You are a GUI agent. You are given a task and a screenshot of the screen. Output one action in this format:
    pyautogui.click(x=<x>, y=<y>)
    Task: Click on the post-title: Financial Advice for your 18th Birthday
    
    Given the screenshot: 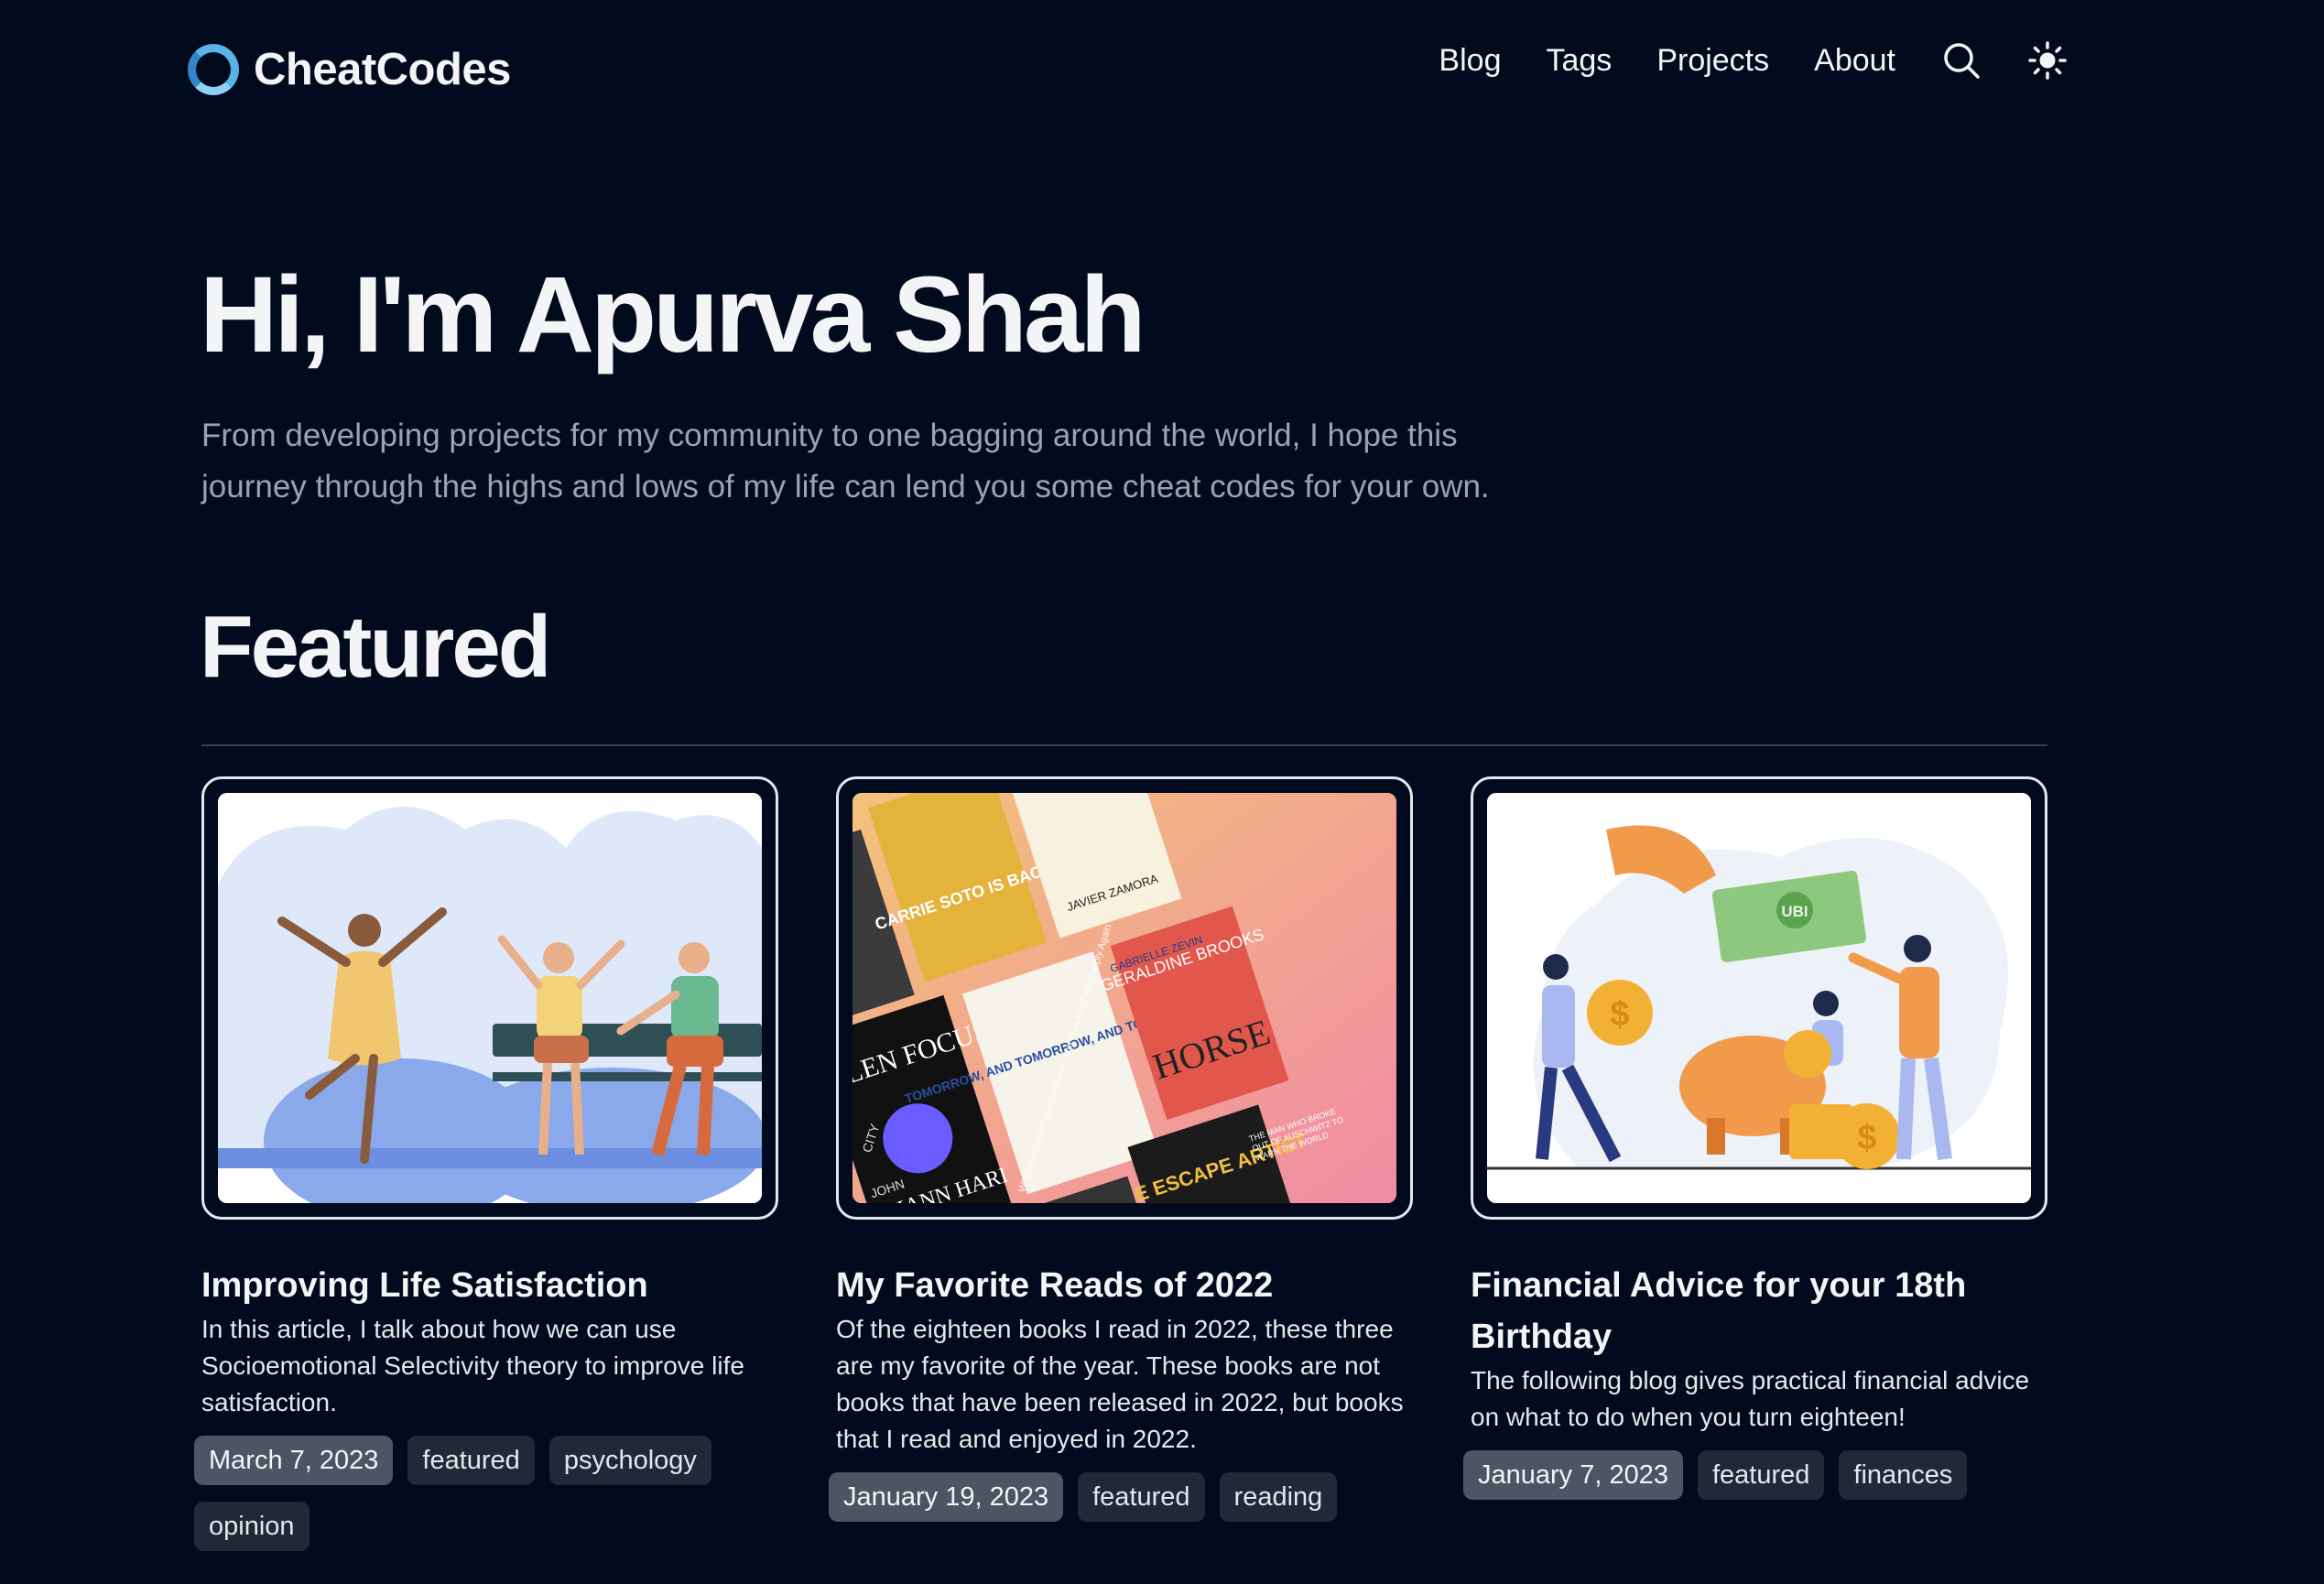 What is the action you would take?
    pyautogui.click(x=1759, y=1311)
    